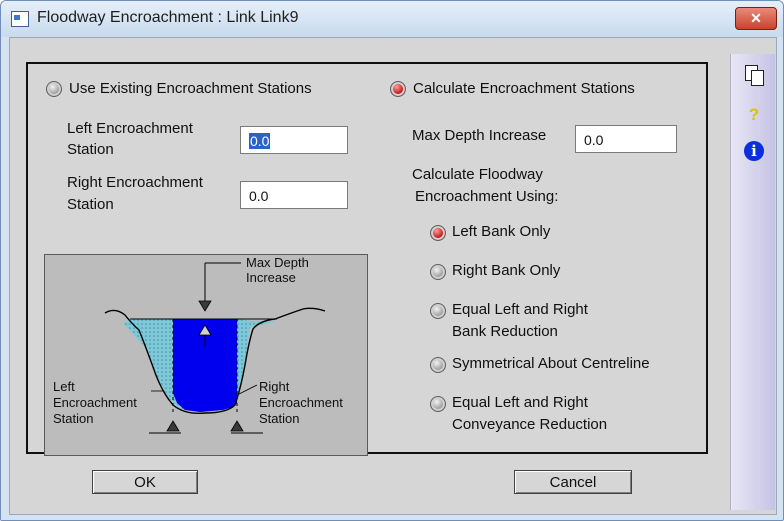 This screenshot has width=784, height=521. Describe the element at coordinates (90, 149) in the screenshot. I see `left-station-label-line2: Station` at that location.